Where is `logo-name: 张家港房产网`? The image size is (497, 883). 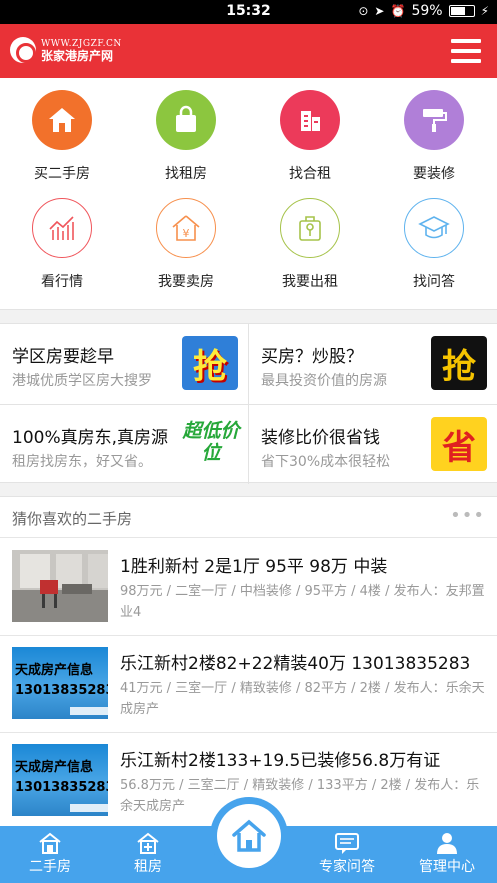
logo-name: 张家港房产网 is located at coordinates (77, 56).